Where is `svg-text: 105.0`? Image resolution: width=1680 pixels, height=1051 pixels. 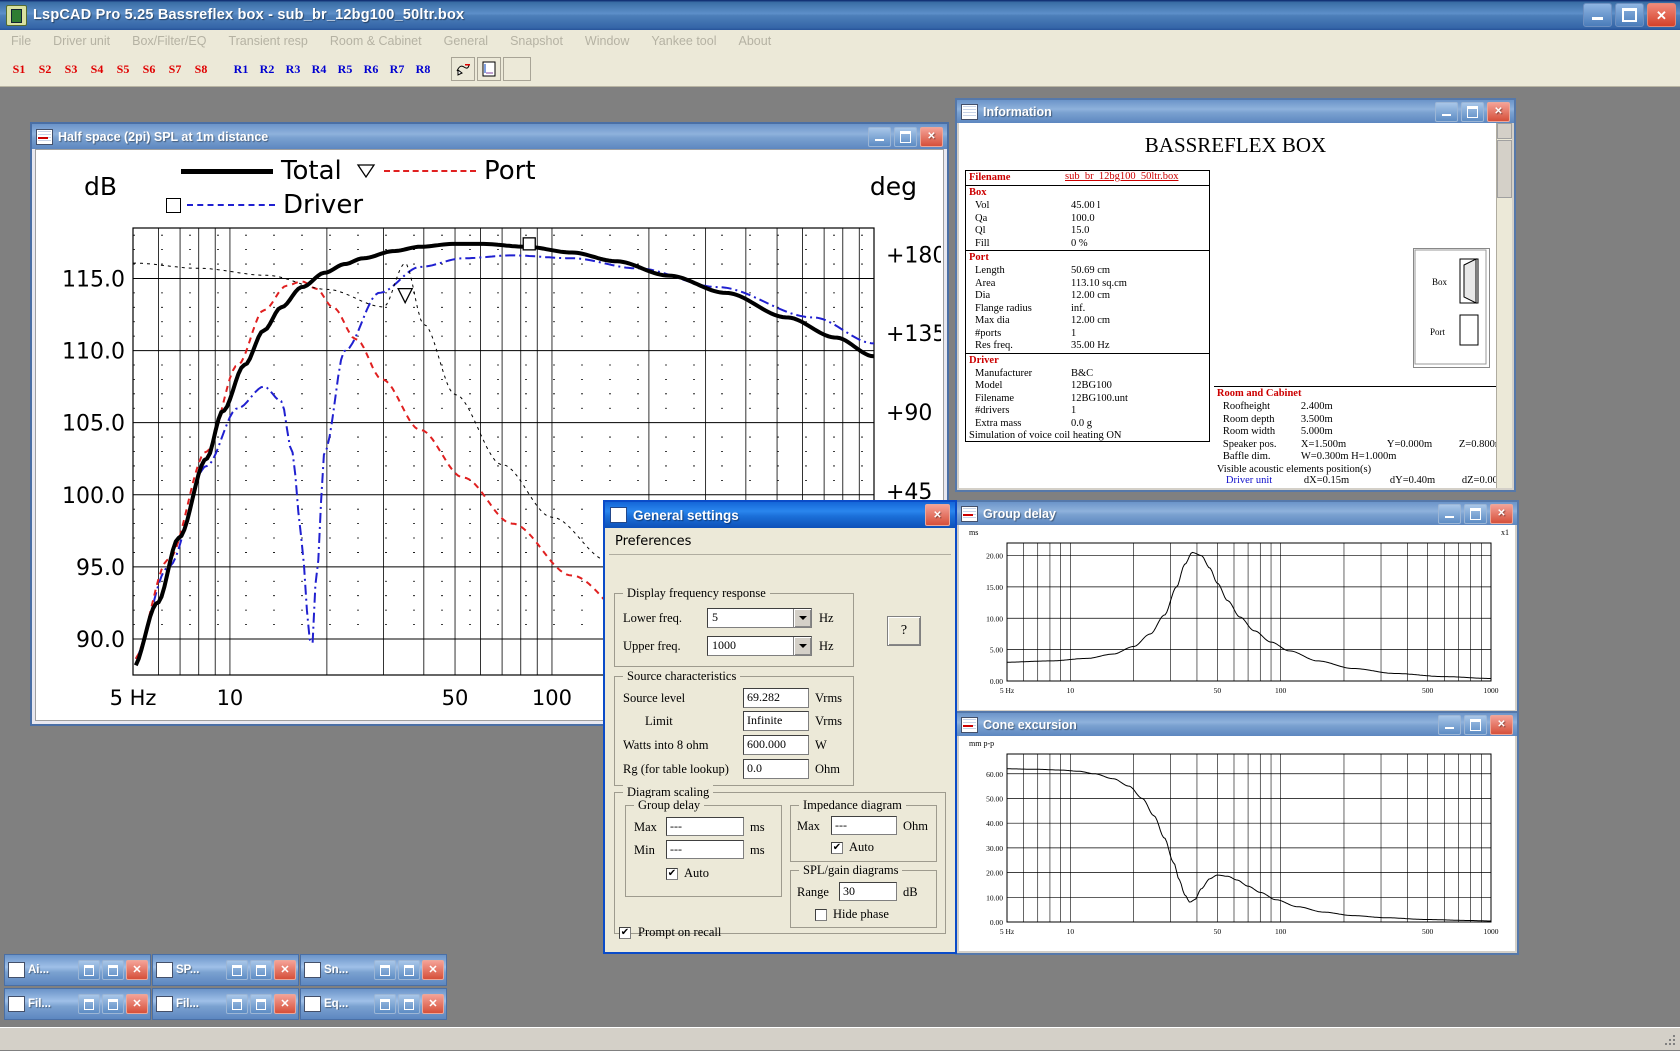 svg-text: 105.0 is located at coordinates (93, 424).